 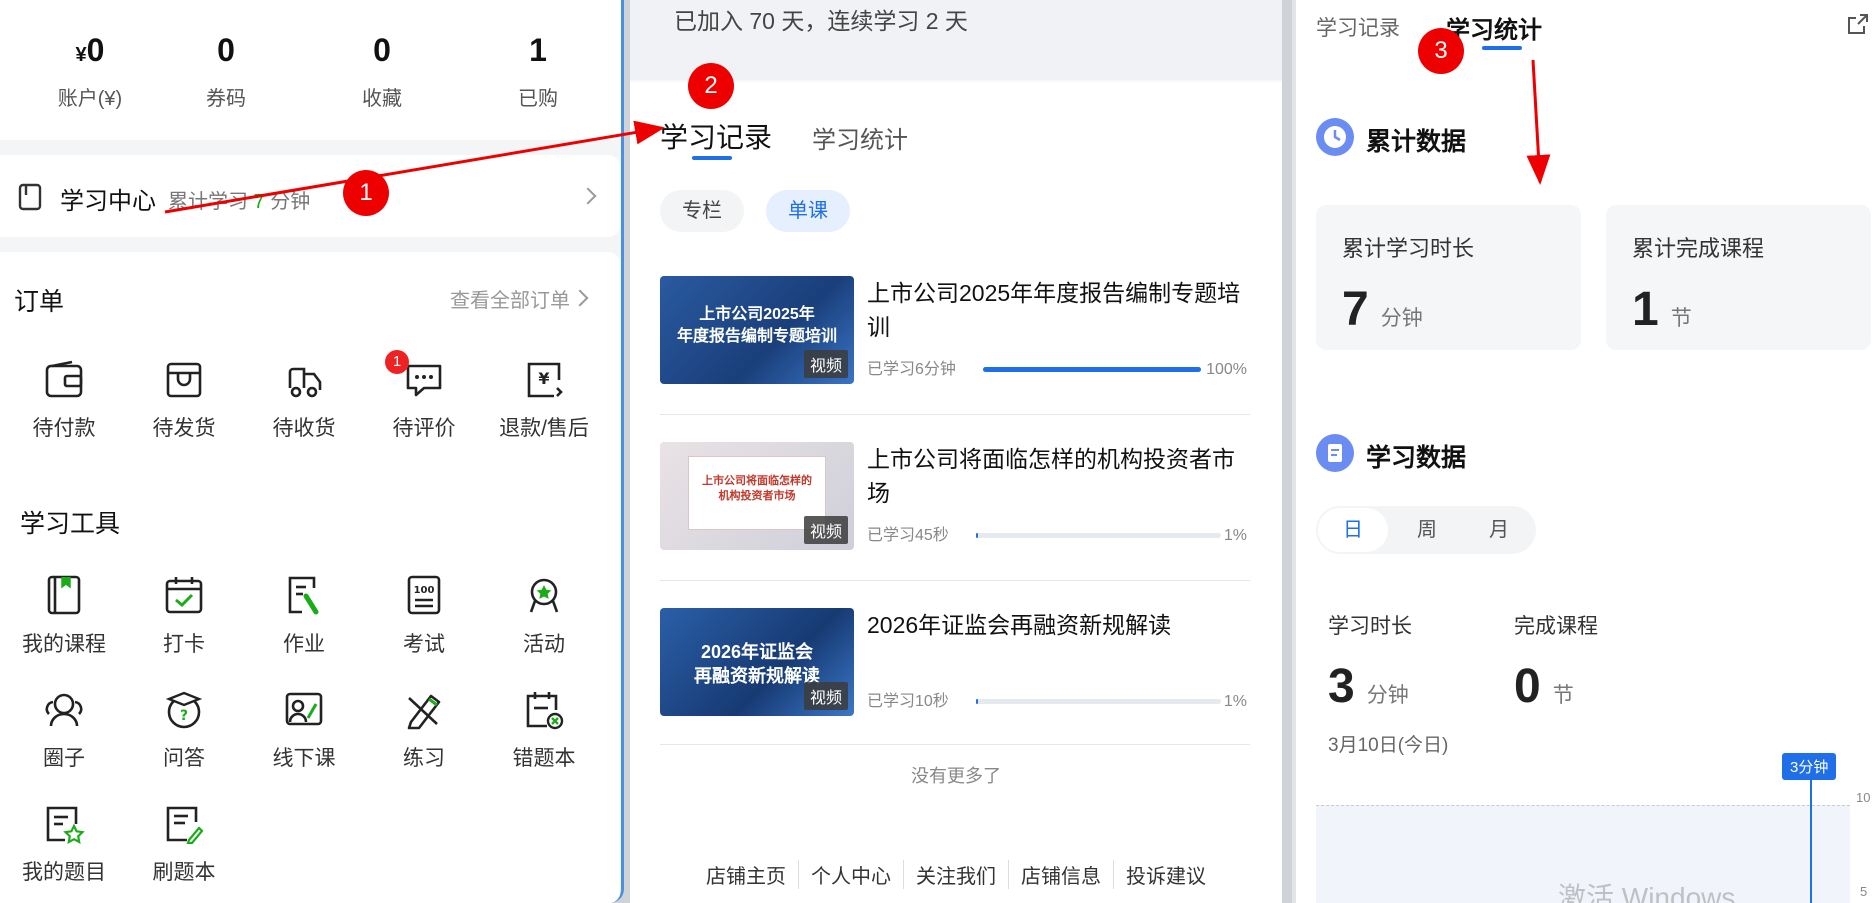 I want to click on annotation-marker-2: 2, so click(x=711, y=86).